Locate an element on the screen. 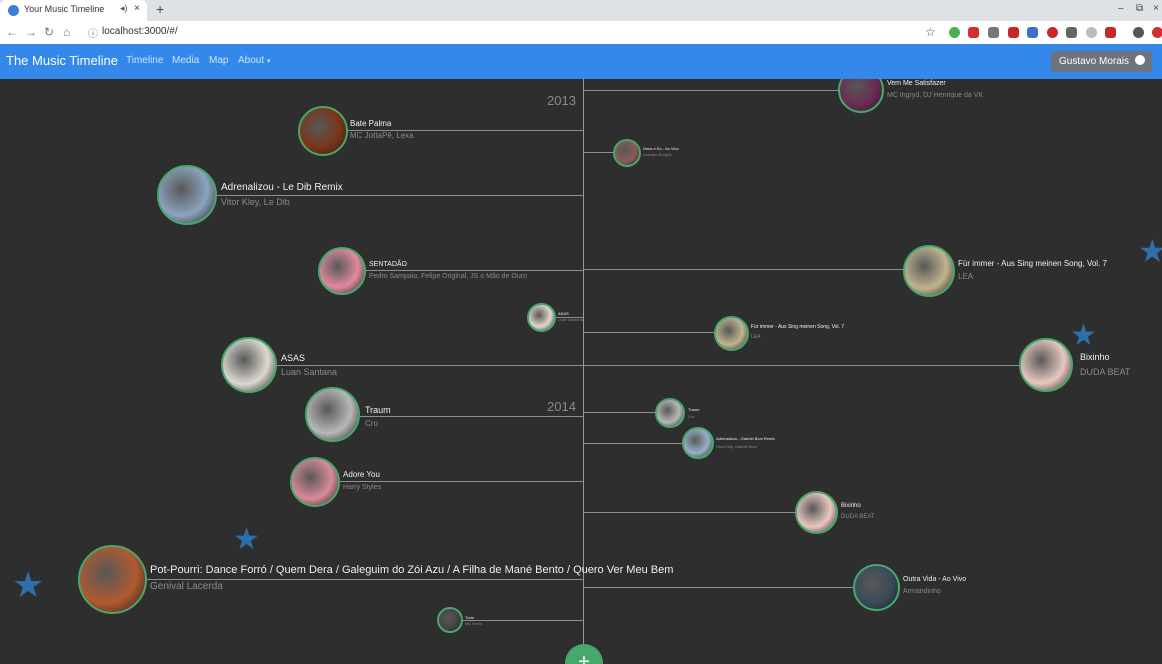 Image resolution: width=1162 pixels, height=664 pixels. timeline-axis is located at coordinates (583, 371).